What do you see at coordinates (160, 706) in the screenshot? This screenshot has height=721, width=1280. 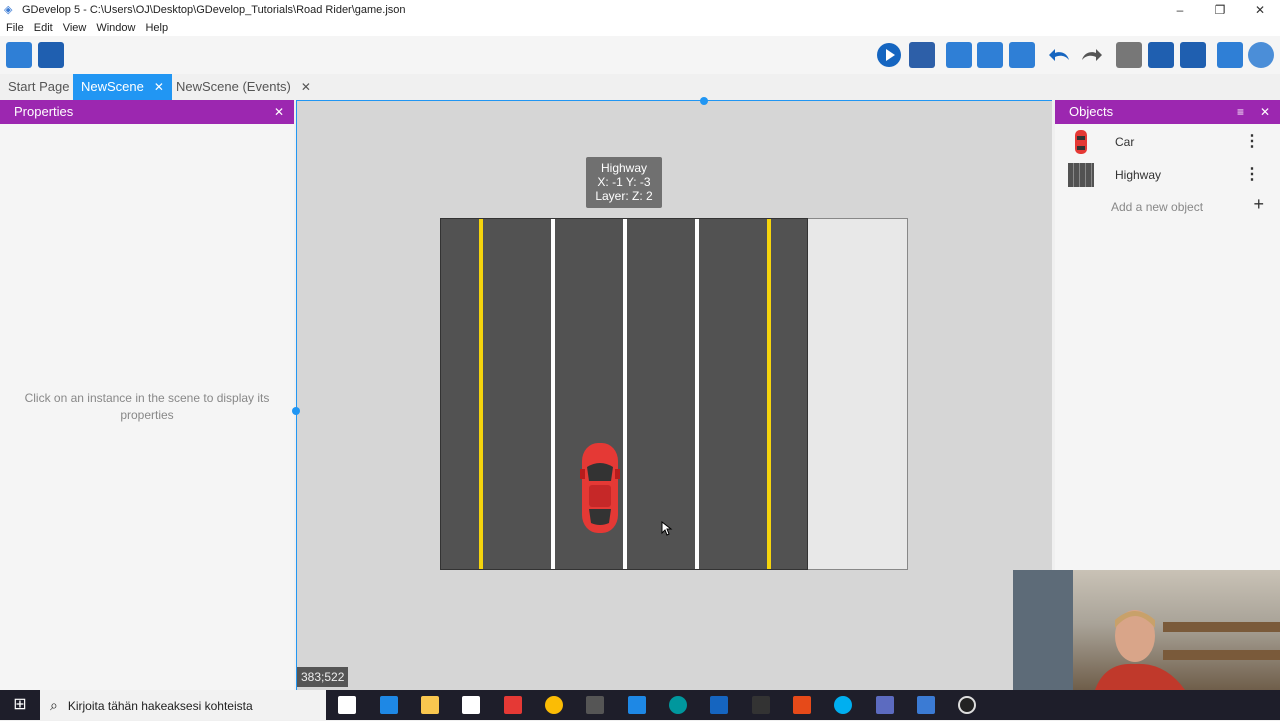 I see `search-placeholder: Kirjoita tähän hakeaksesi kohteista` at bounding box center [160, 706].